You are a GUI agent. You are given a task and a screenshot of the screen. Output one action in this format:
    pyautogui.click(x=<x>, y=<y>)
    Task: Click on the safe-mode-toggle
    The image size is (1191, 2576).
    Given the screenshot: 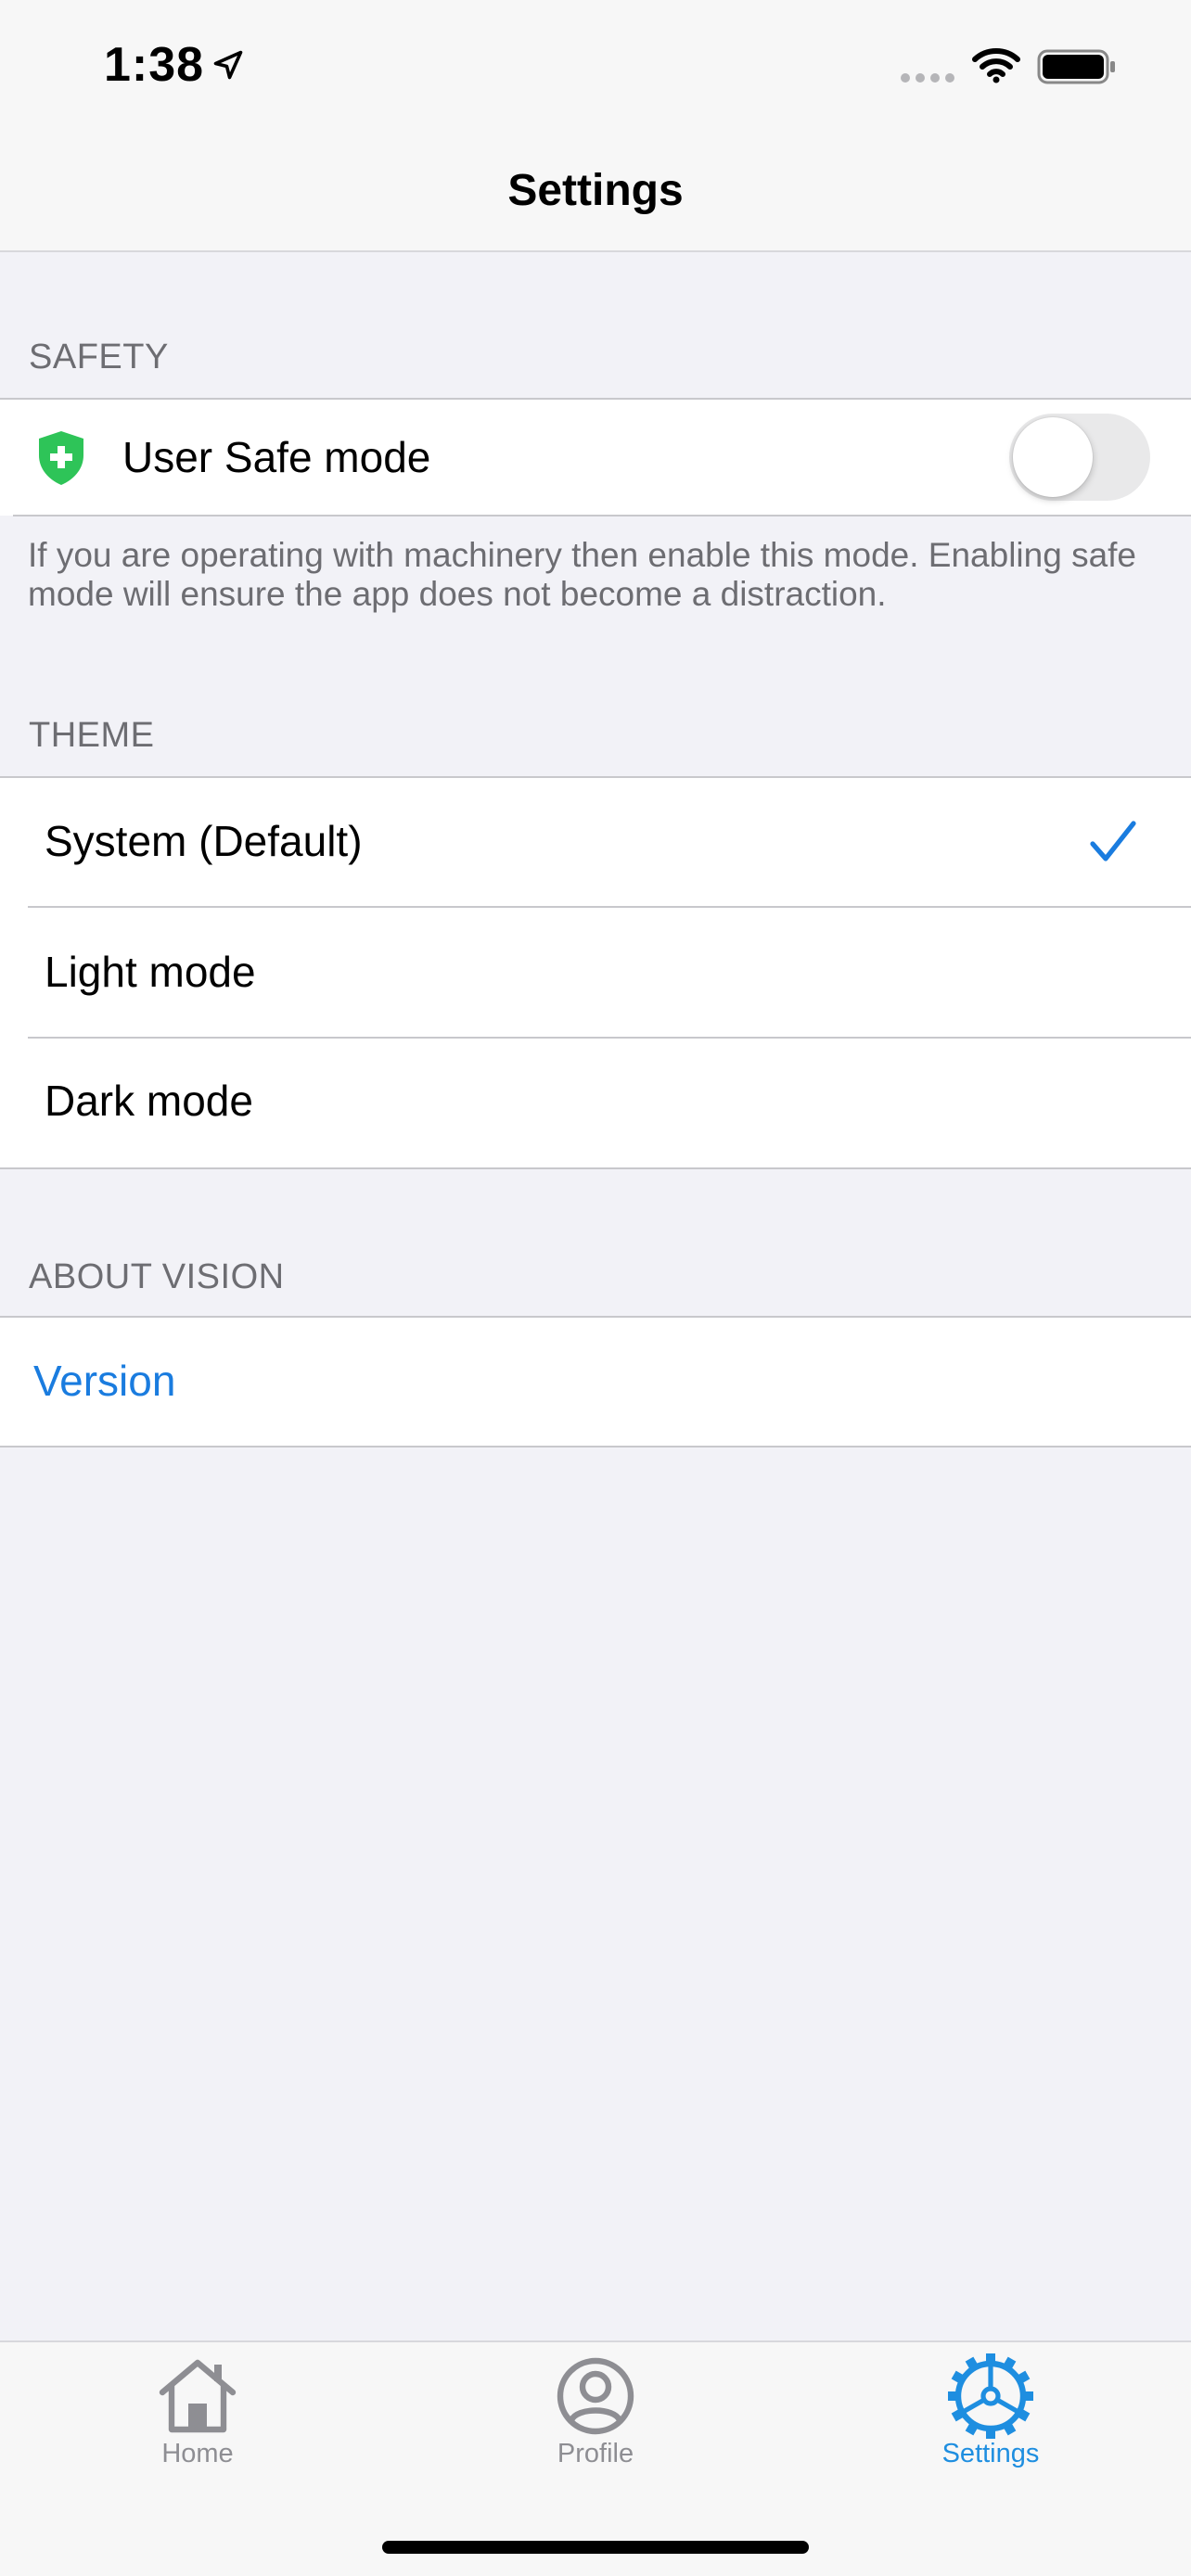 What is the action you would take?
    pyautogui.click(x=1079, y=457)
    